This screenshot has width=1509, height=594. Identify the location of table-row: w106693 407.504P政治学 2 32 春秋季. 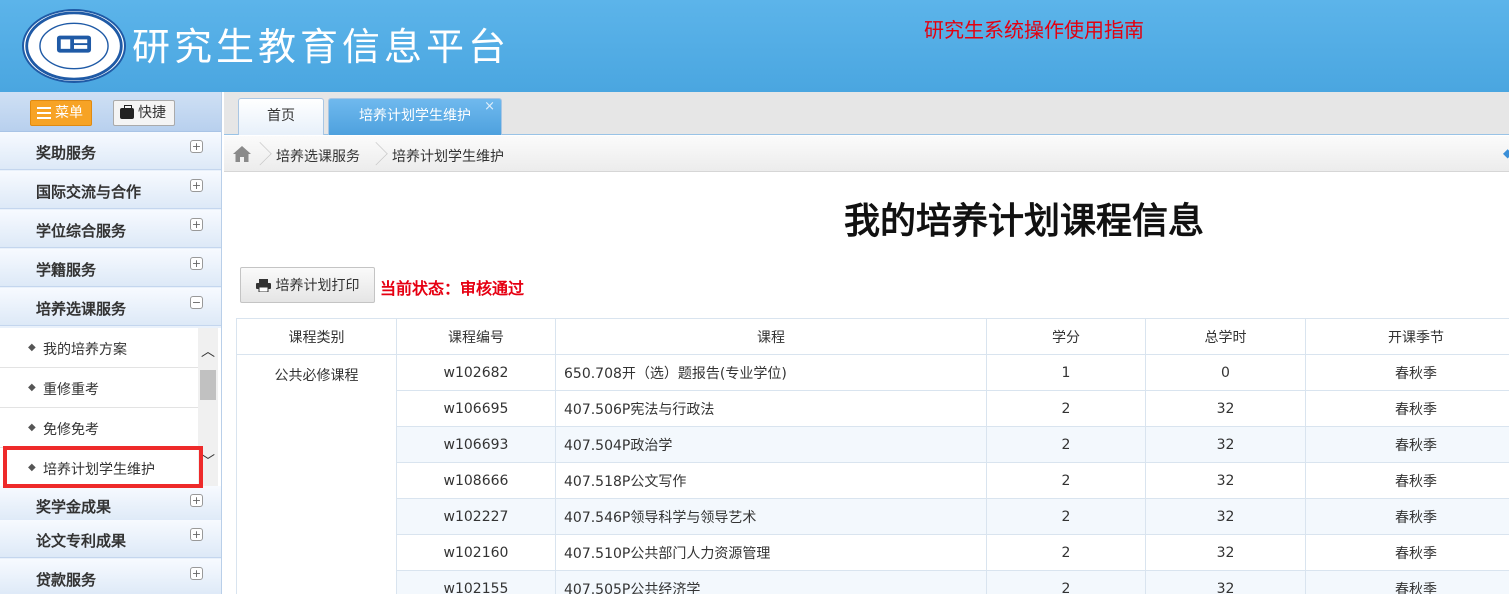
(873, 444).